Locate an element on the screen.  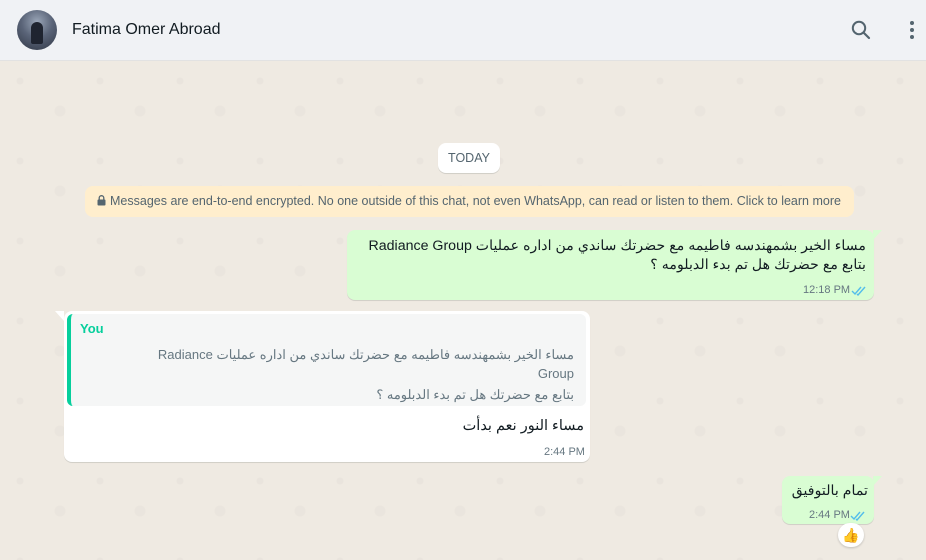
message-line: بتابع مع حضرتك هل تم بدء الدبلومه ؟ is located at coordinates (758, 265).